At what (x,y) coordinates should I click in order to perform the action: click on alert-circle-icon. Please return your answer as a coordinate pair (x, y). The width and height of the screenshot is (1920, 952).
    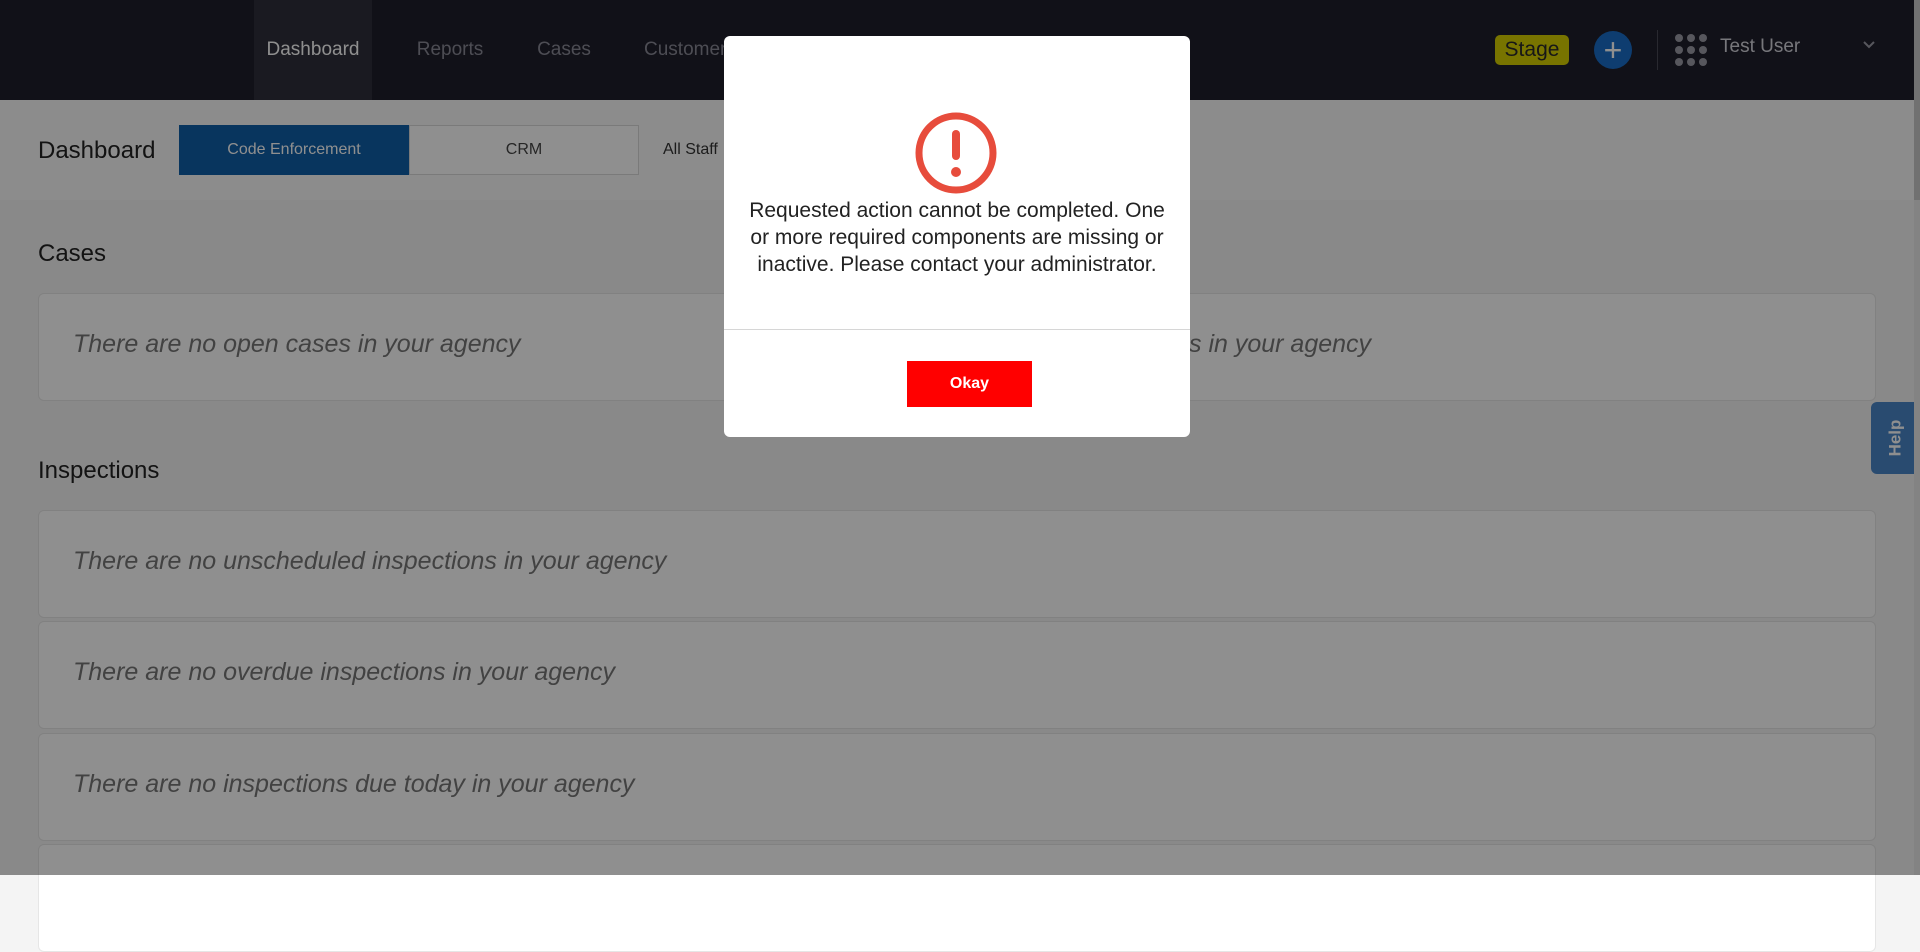
    Looking at the image, I should click on (956, 153).